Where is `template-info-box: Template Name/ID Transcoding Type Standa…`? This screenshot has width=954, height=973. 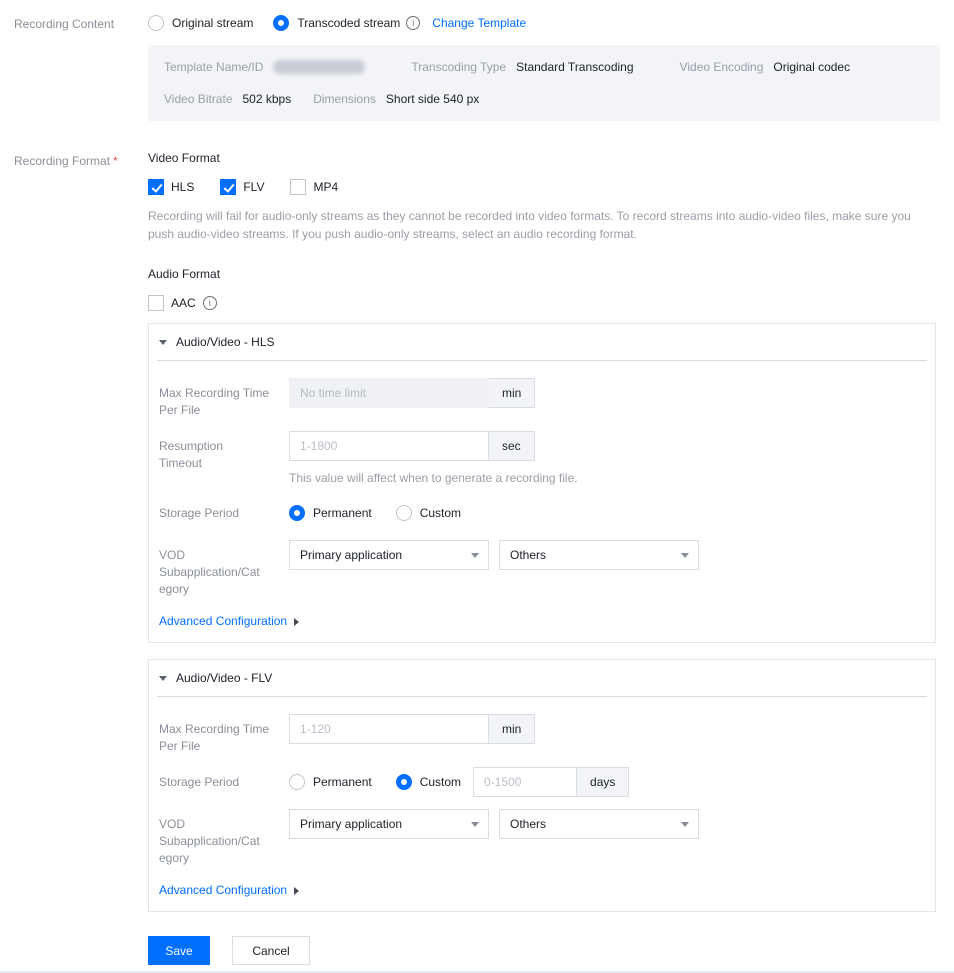
template-info-box: Template Name/ID Transcoding Type Standa… is located at coordinates (544, 83).